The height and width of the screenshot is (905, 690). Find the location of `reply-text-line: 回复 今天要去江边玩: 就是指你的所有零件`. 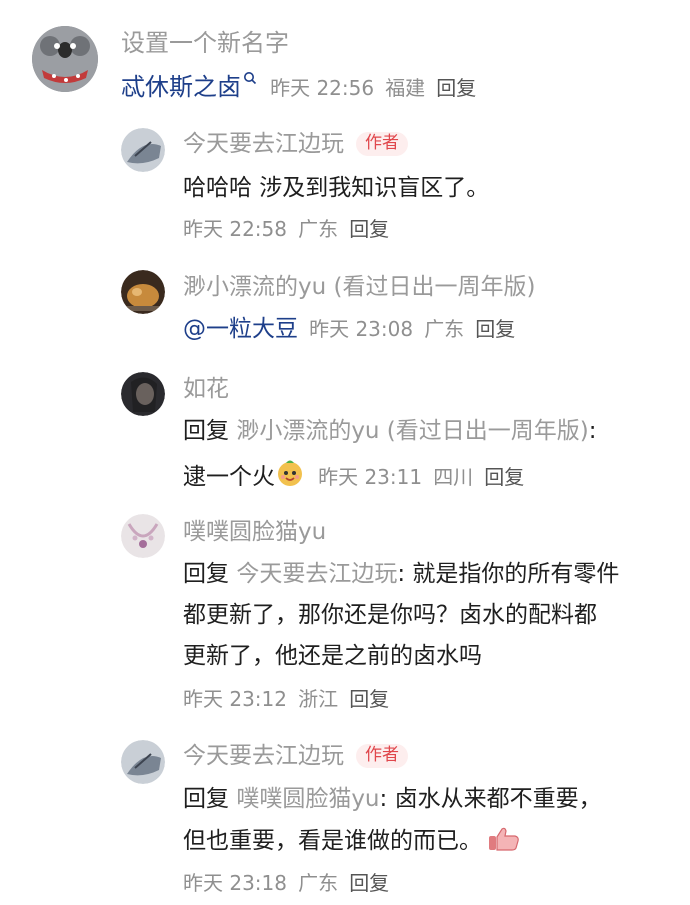

reply-text-line: 回复 今天要去江边玩: 就是指你的所有零件 is located at coordinates (401, 574).